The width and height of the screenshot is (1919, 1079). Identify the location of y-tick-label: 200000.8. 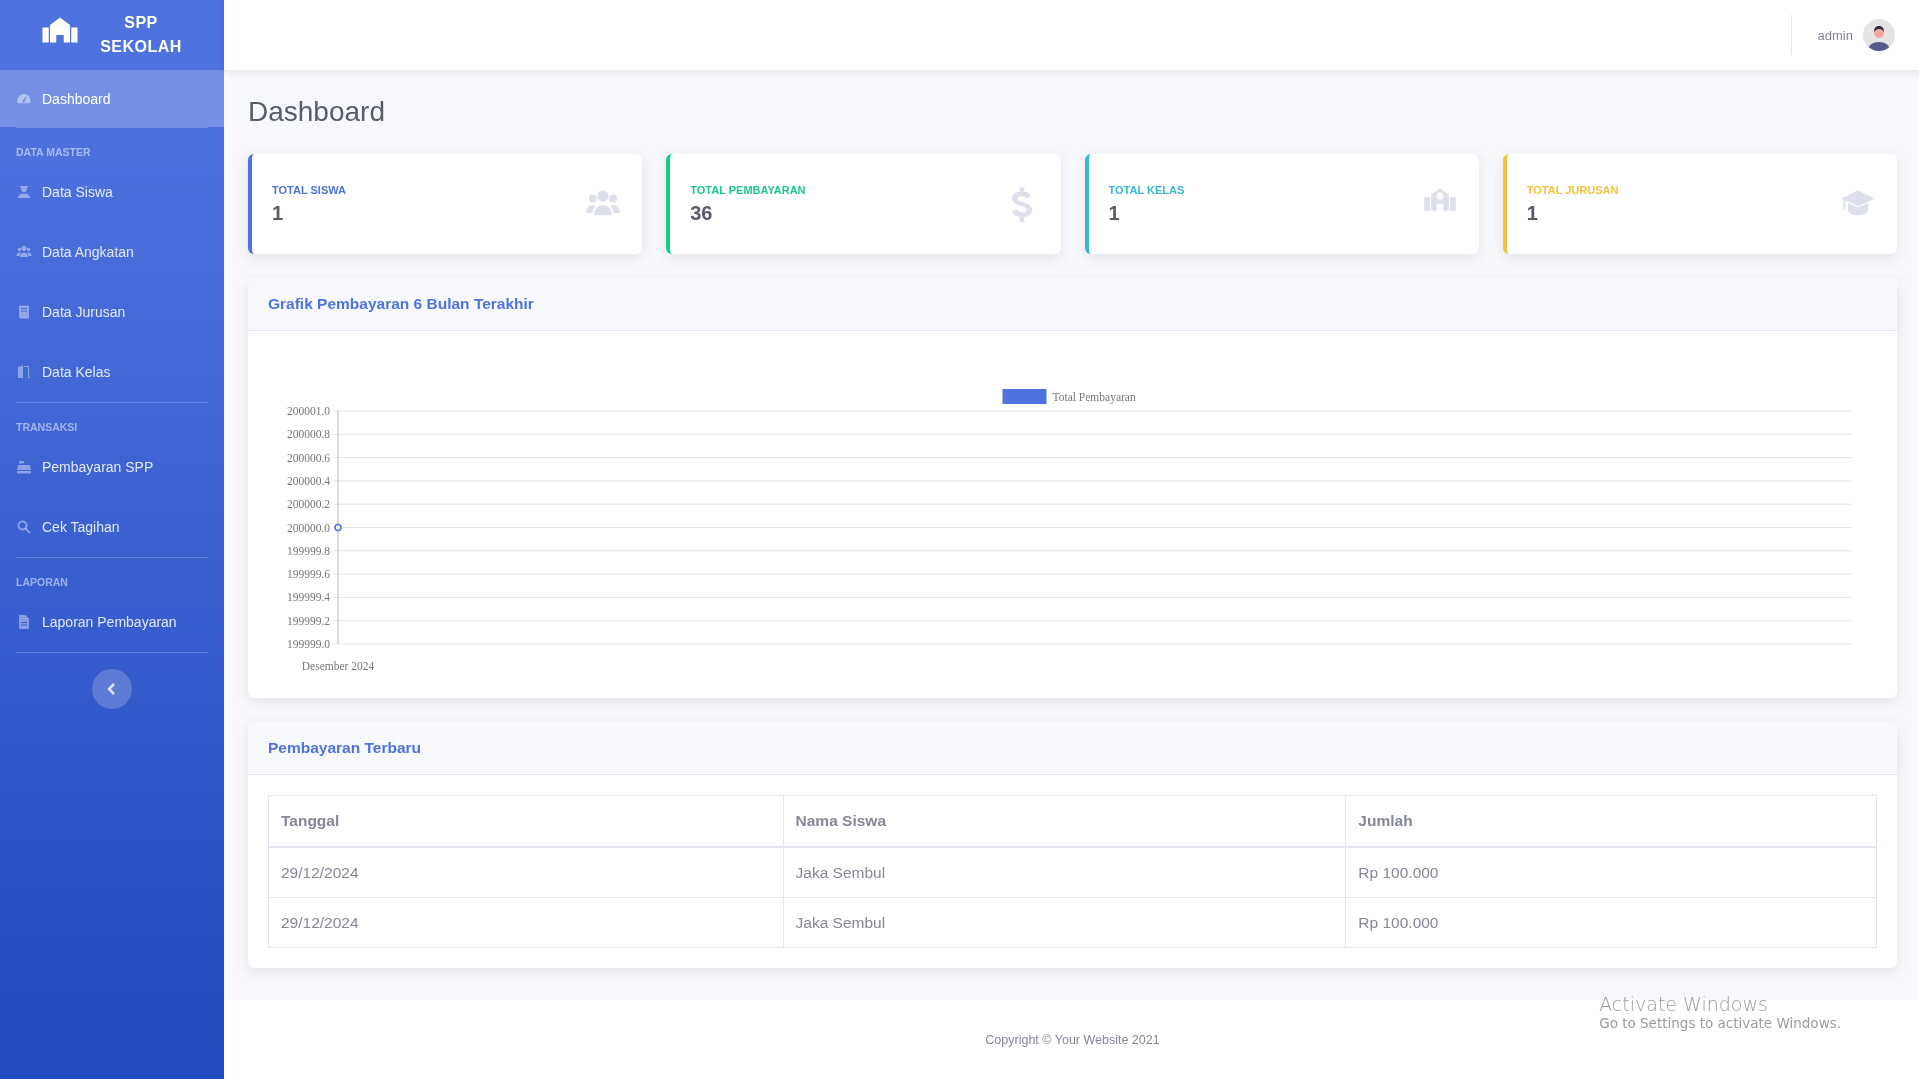
(308, 434).